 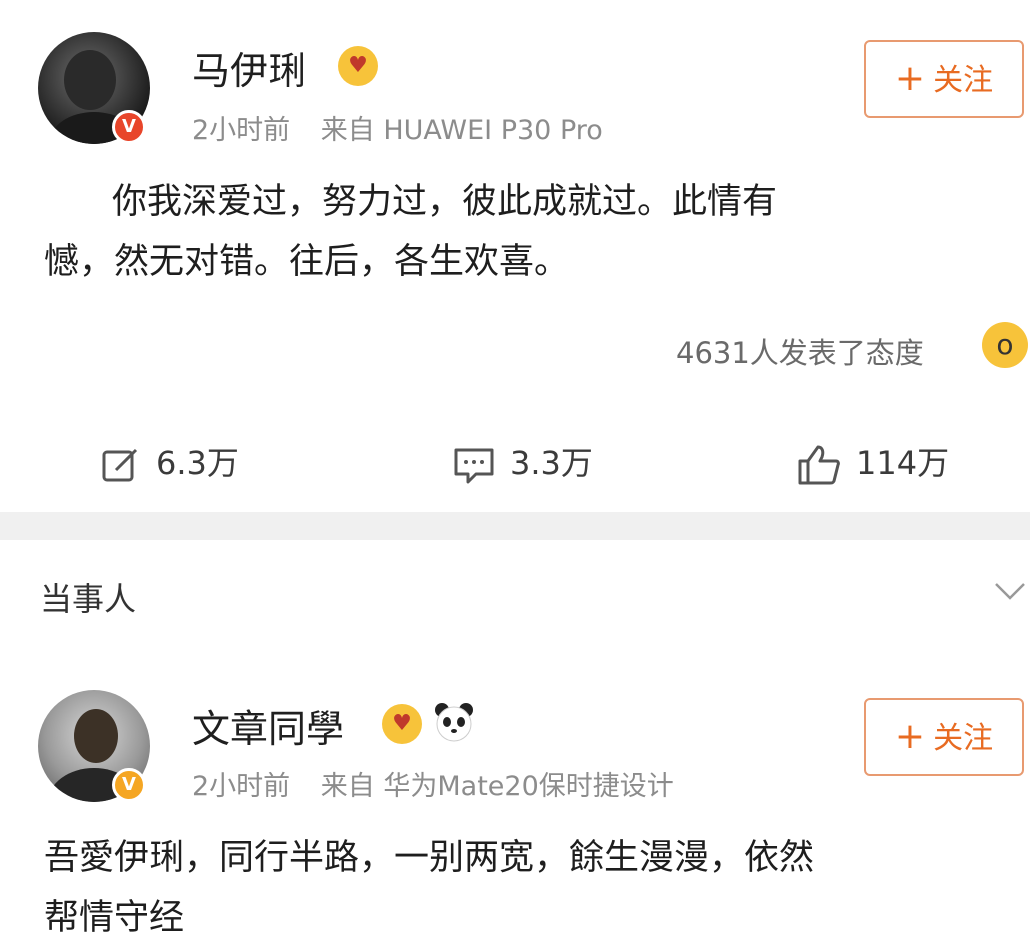 I want to click on section-divider, so click(x=515, y=526).